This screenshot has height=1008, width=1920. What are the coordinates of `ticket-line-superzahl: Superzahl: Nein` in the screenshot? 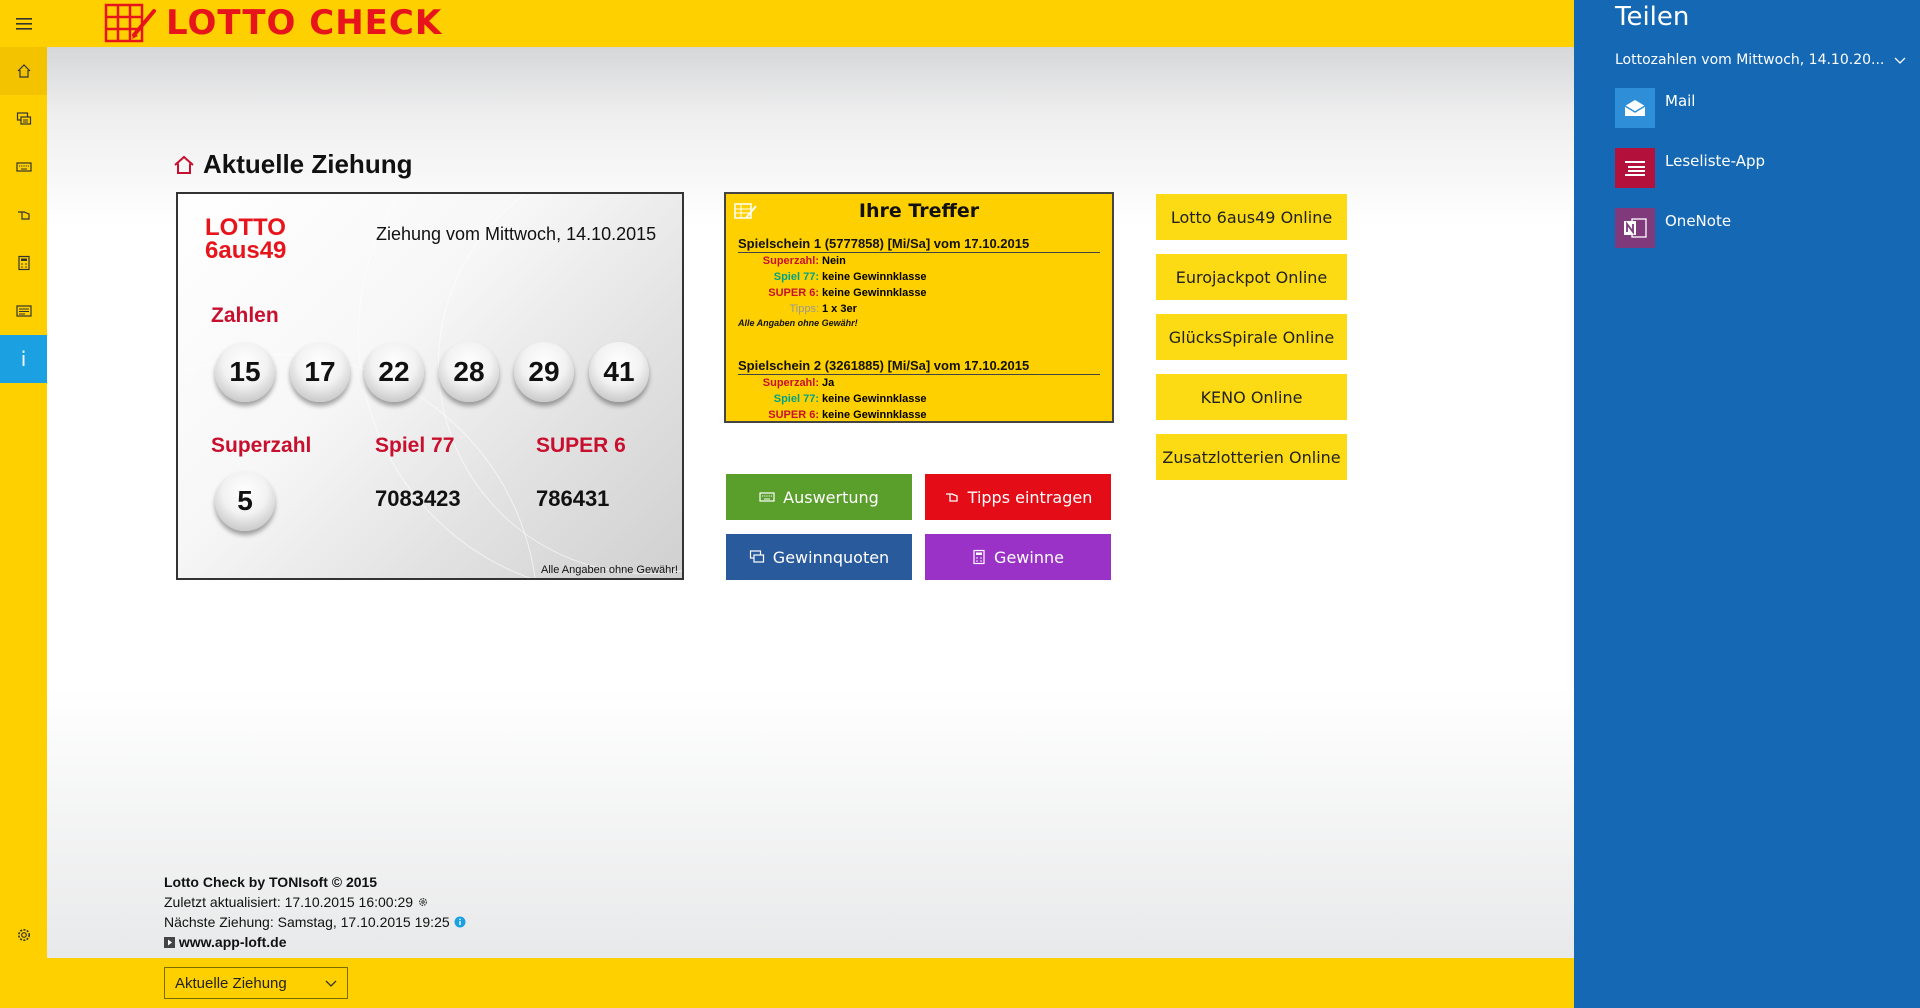 It's located at (919, 261).